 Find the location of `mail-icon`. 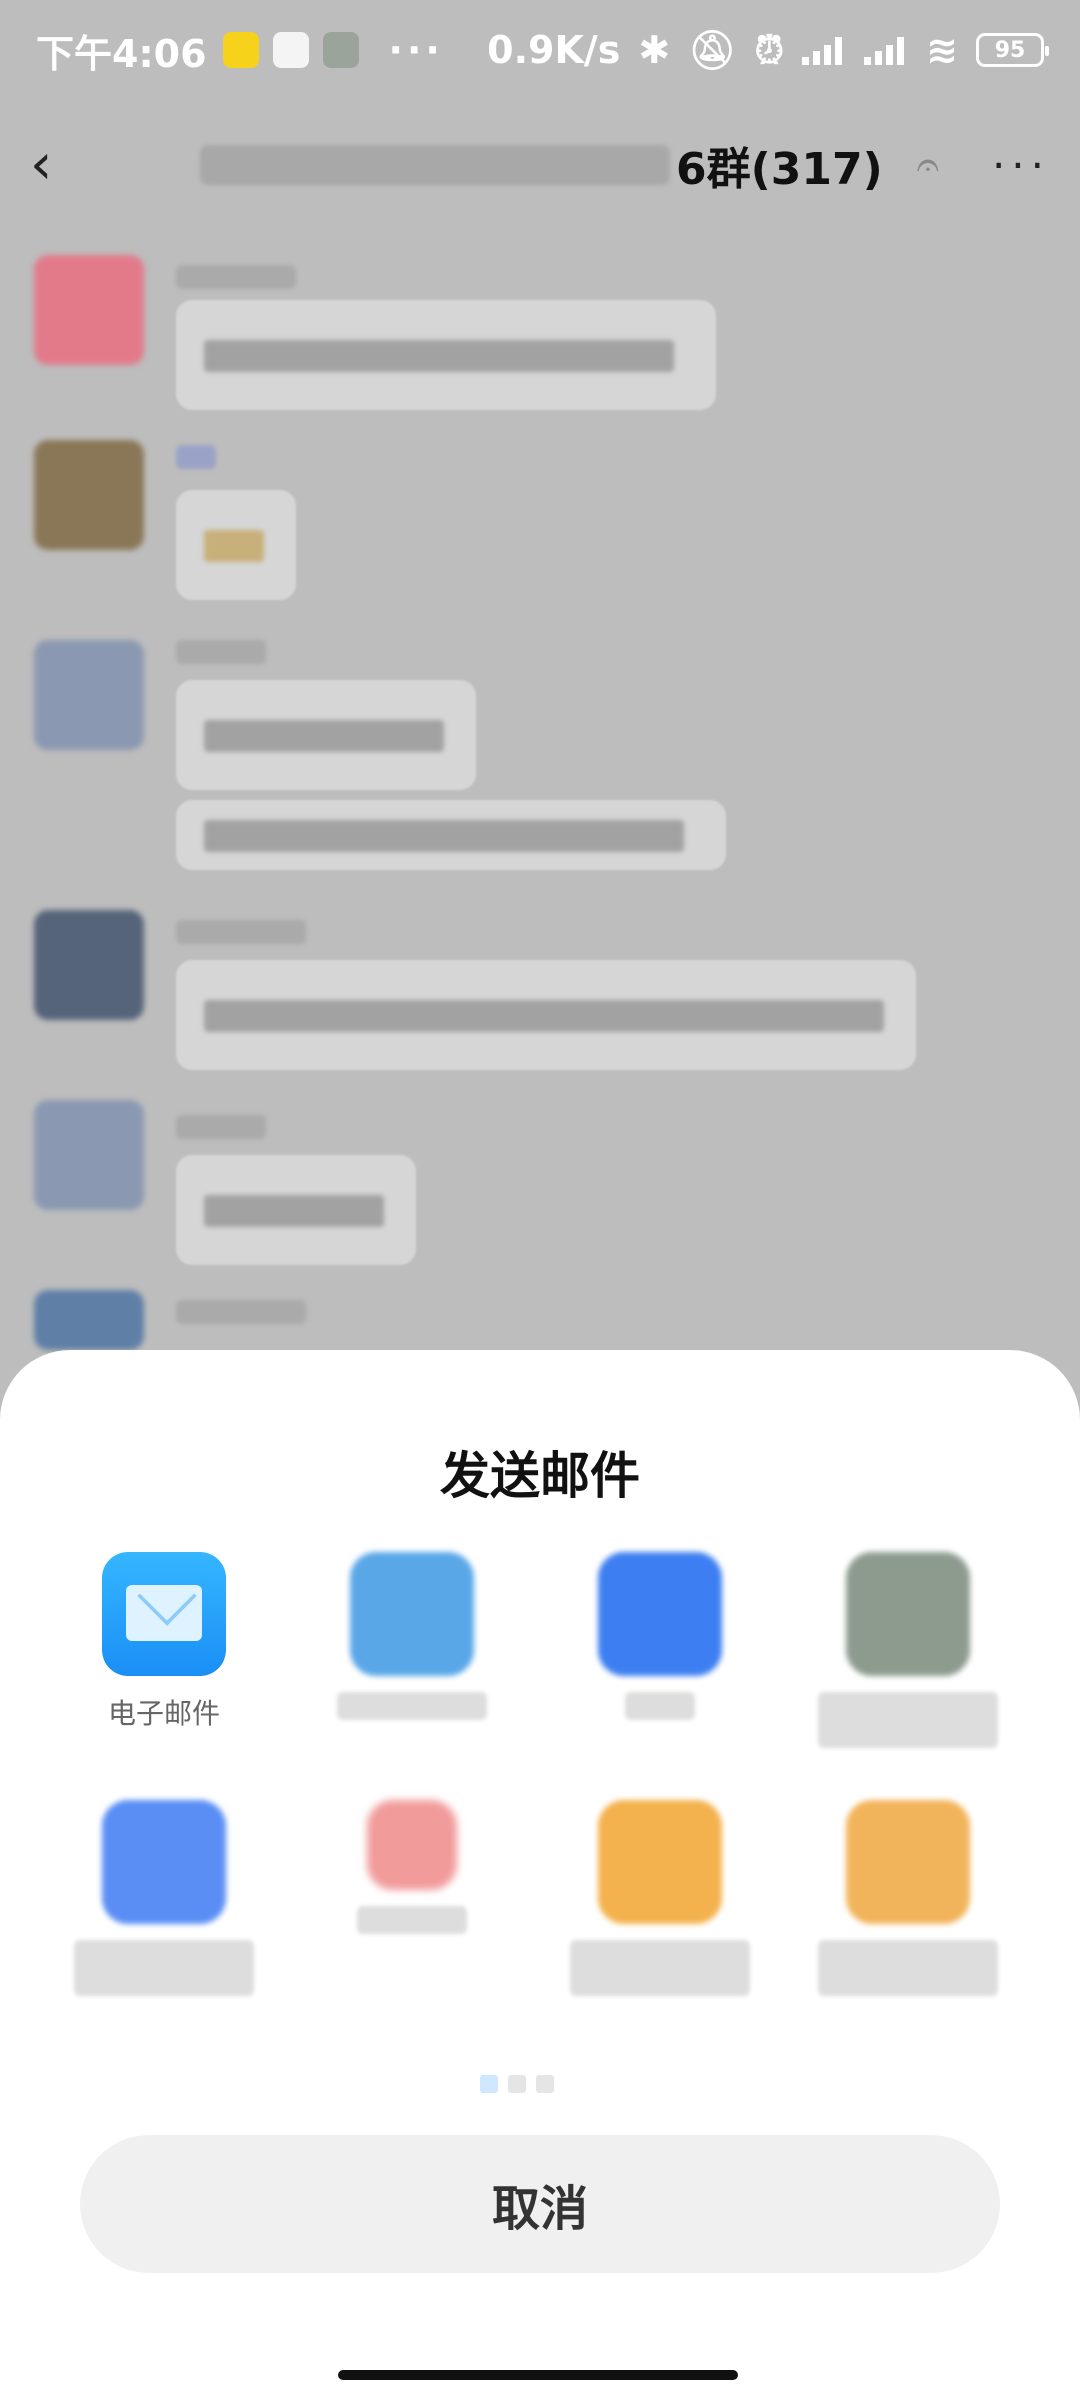

mail-icon is located at coordinates (164, 1614).